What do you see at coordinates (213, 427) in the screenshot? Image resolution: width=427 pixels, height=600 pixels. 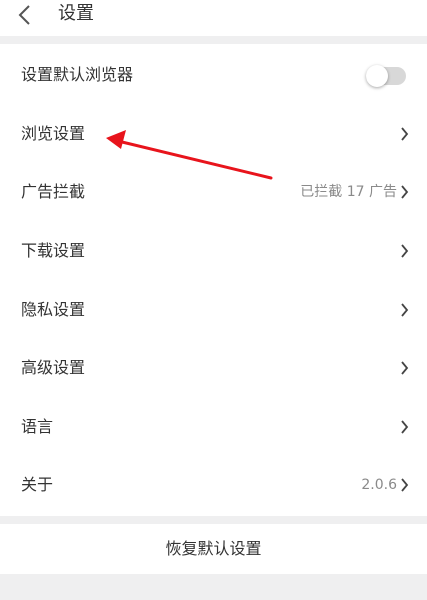 I see `setting-row-language: 语言` at bounding box center [213, 427].